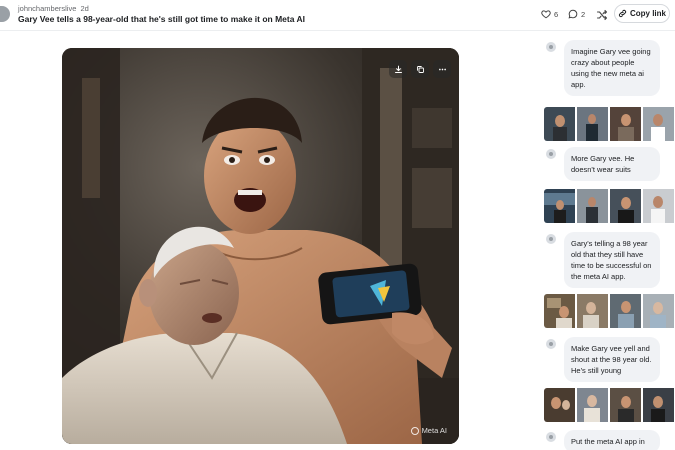 The width and height of the screenshot is (675, 450). Describe the element at coordinates (434, 430) in the screenshot. I see `watermark-label: Meta AI` at that location.